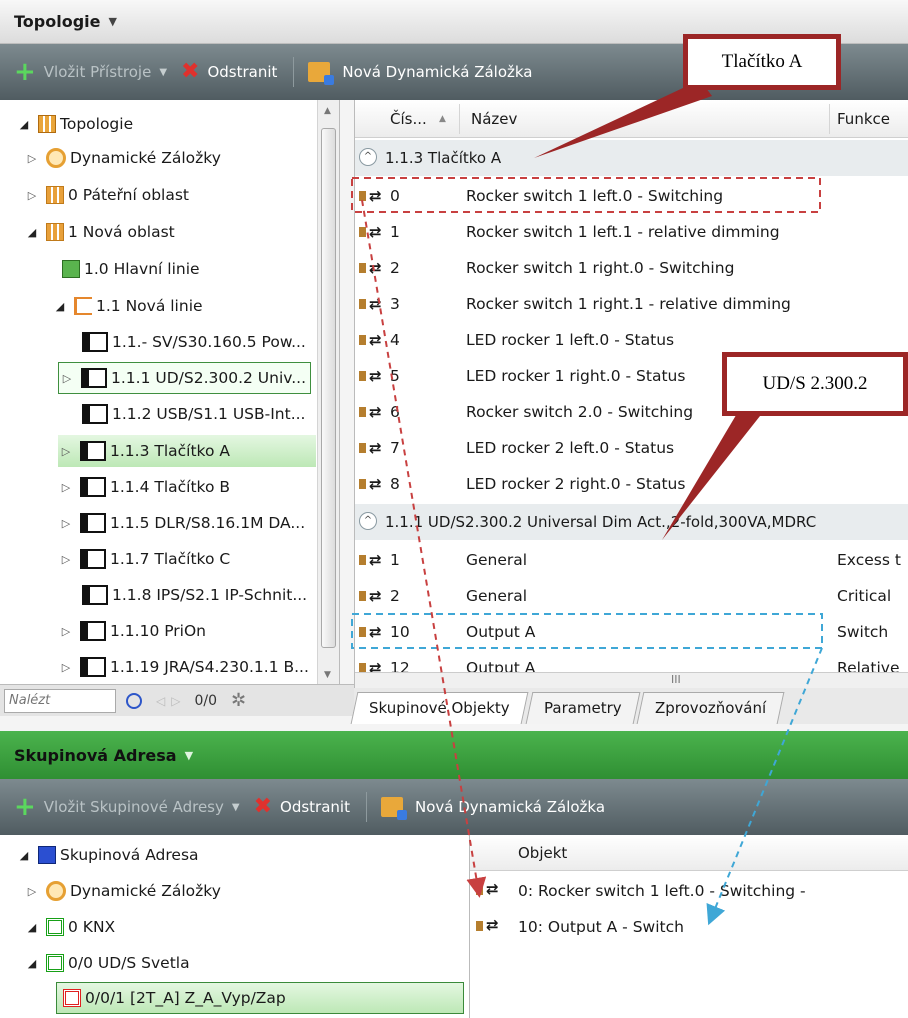 This screenshot has height=1018, width=908. I want to click on next-icon: ▷, so click(175, 701).